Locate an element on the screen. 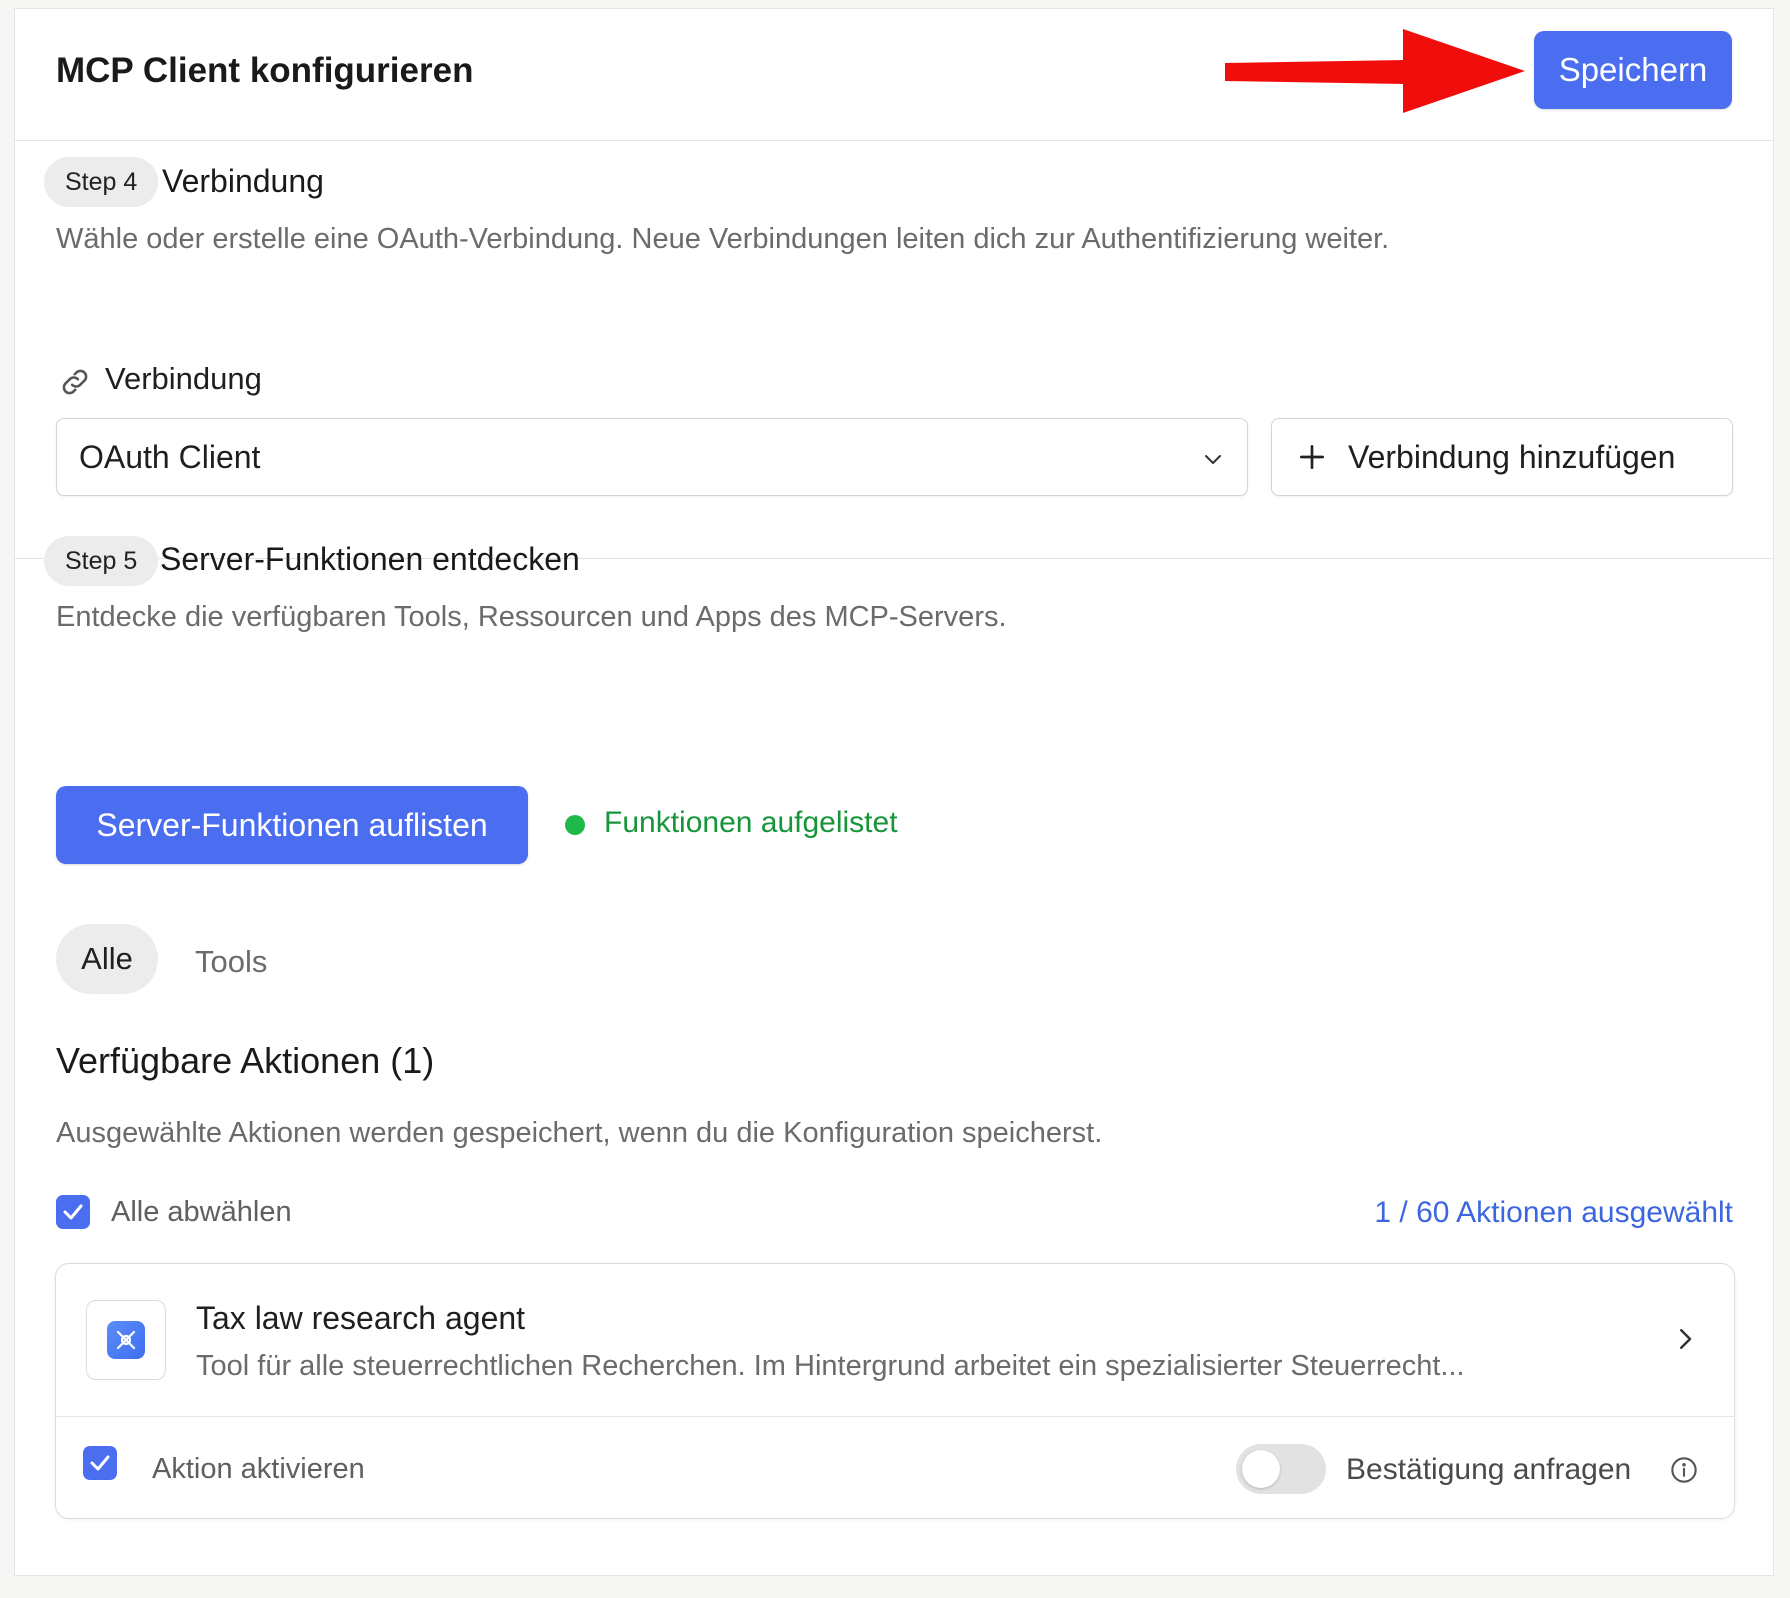 The height and width of the screenshot is (1598, 1790). connection-select: OAuth Client is located at coordinates (652, 457).